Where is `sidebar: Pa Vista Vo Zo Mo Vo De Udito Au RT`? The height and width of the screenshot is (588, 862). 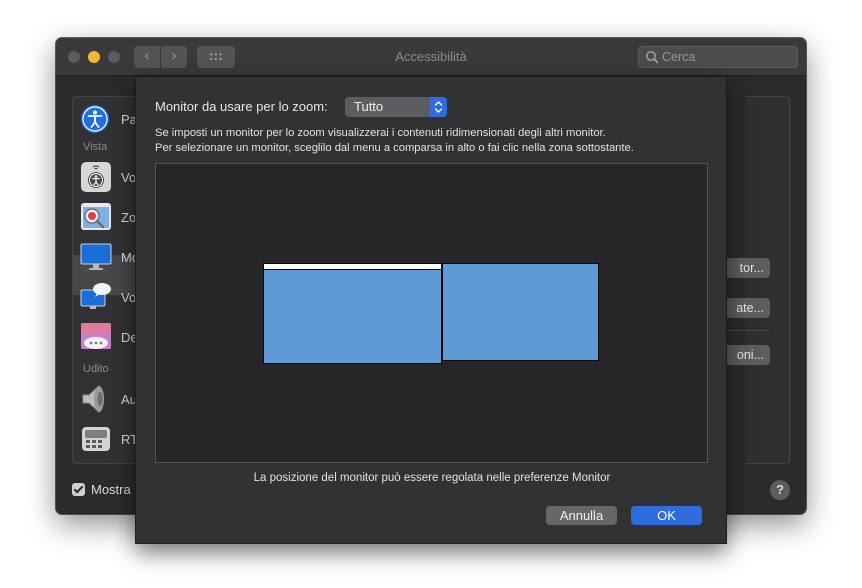
sidebar: Pa Vista Vo Zo Mo Vo De Udito Au RT is located at coordinates (105, 280).